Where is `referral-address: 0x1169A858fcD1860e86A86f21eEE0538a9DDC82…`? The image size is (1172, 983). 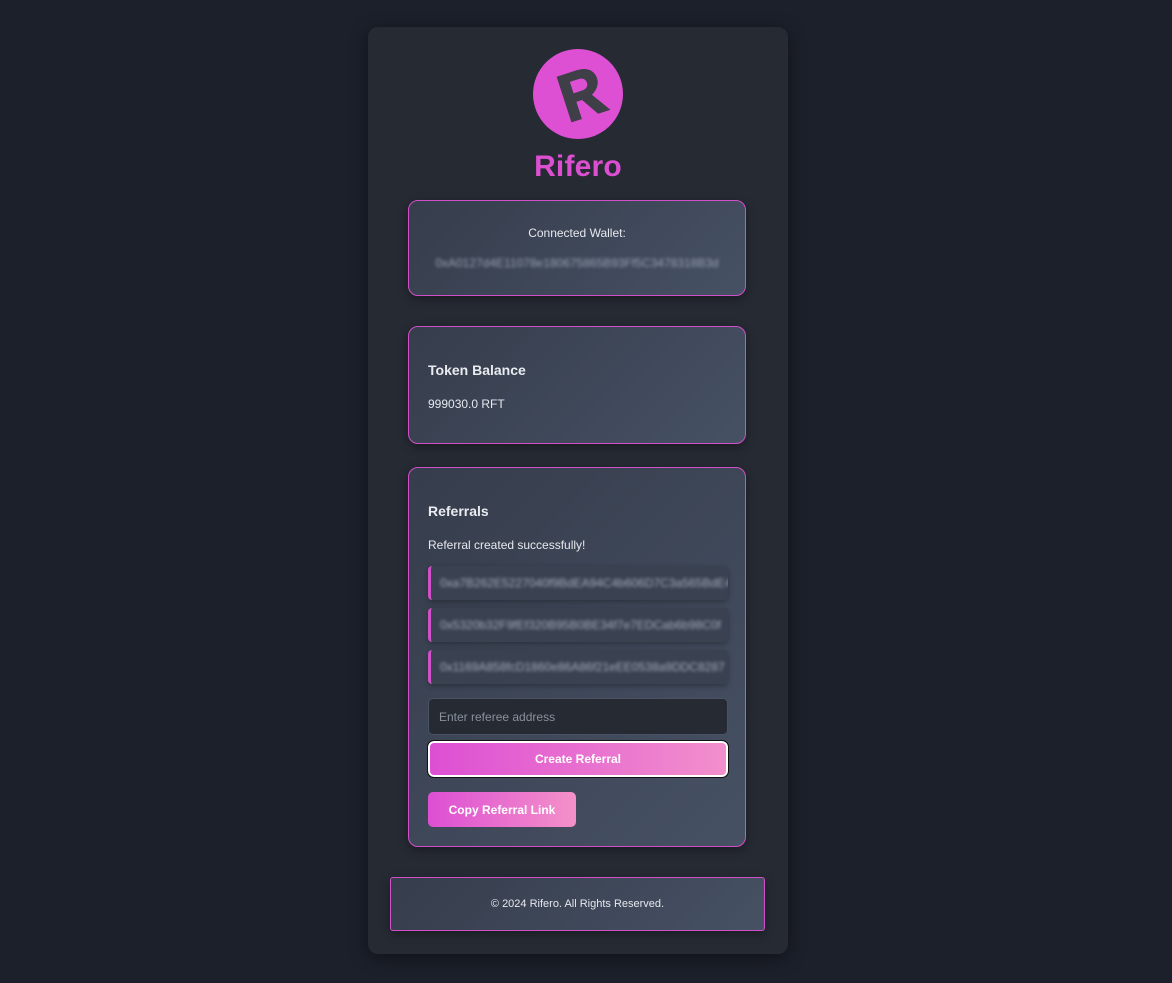
referral-address: 0x1169A858fcD1860e86A86f21eEE0538a9DDC82… is located at coordinates (582, 667).